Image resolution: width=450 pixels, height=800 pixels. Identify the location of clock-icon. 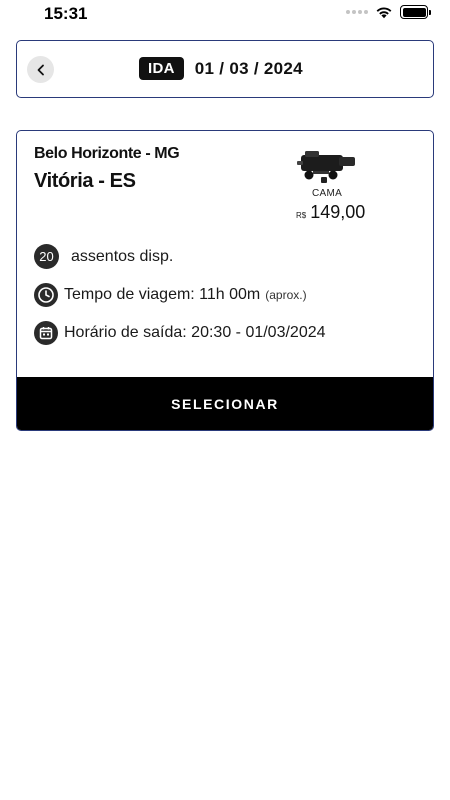
(46, 295).